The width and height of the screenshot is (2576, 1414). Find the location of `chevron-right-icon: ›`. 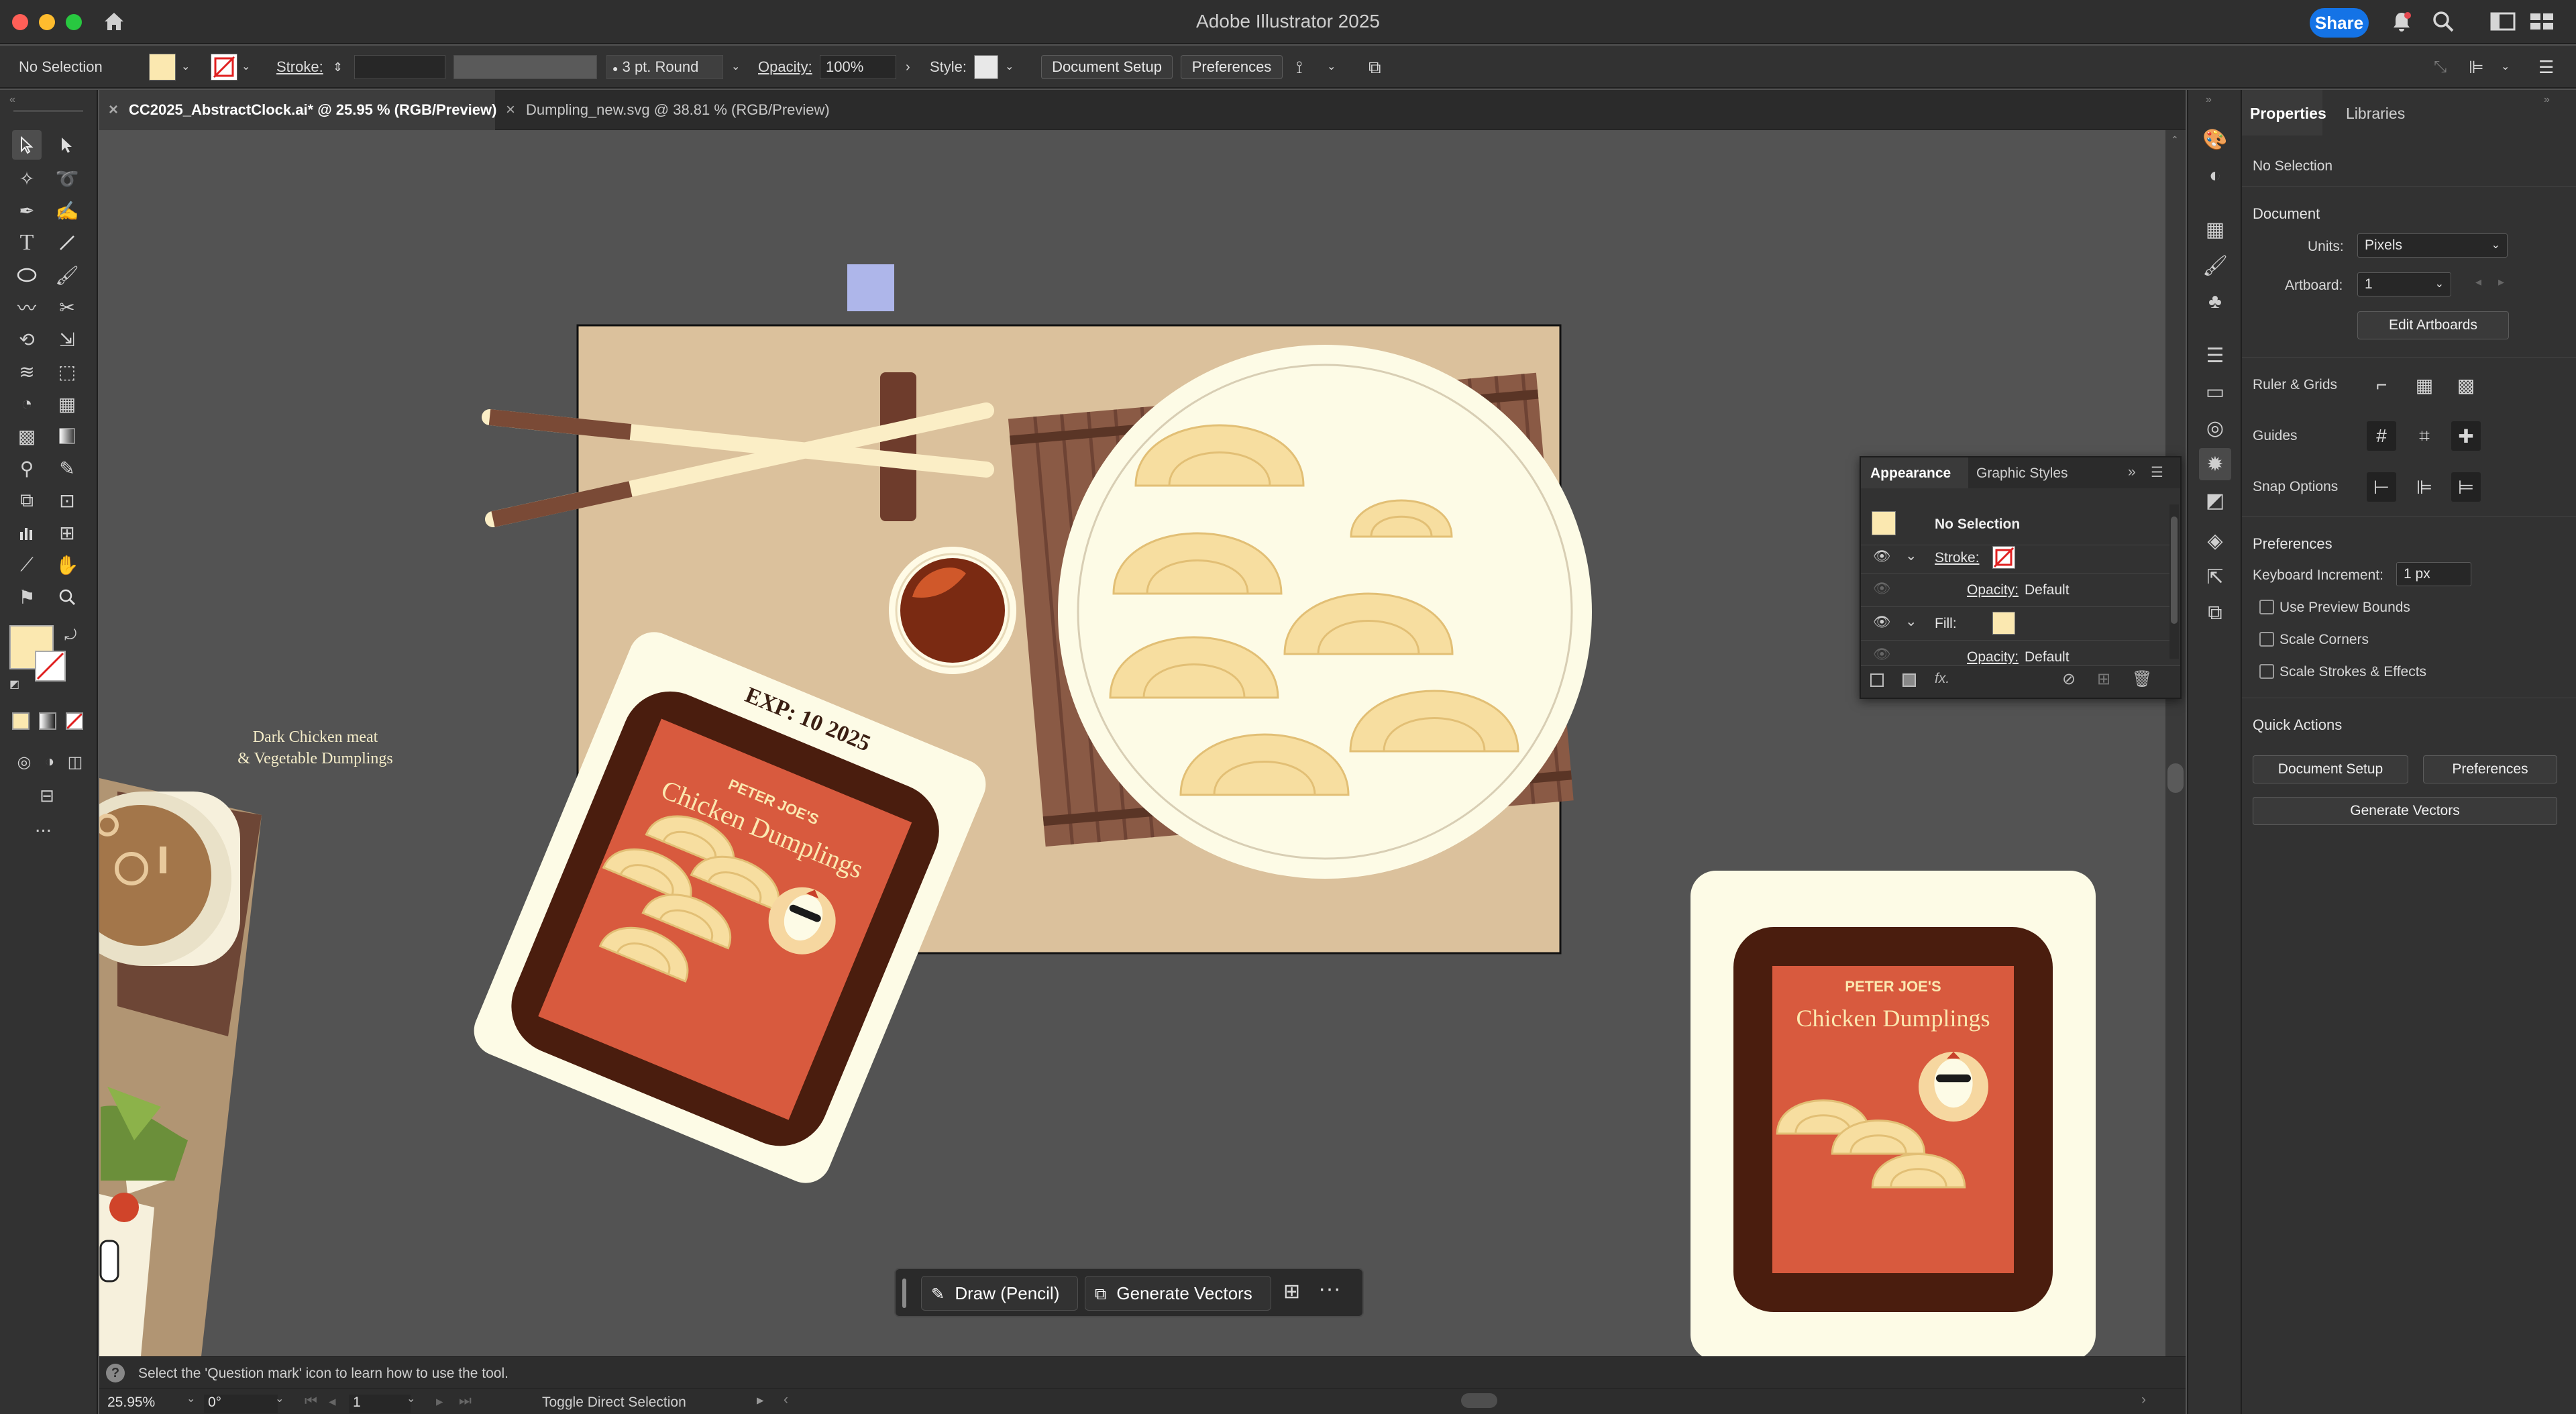

chevron-right-icon: › is located at coordinates (908, 67).